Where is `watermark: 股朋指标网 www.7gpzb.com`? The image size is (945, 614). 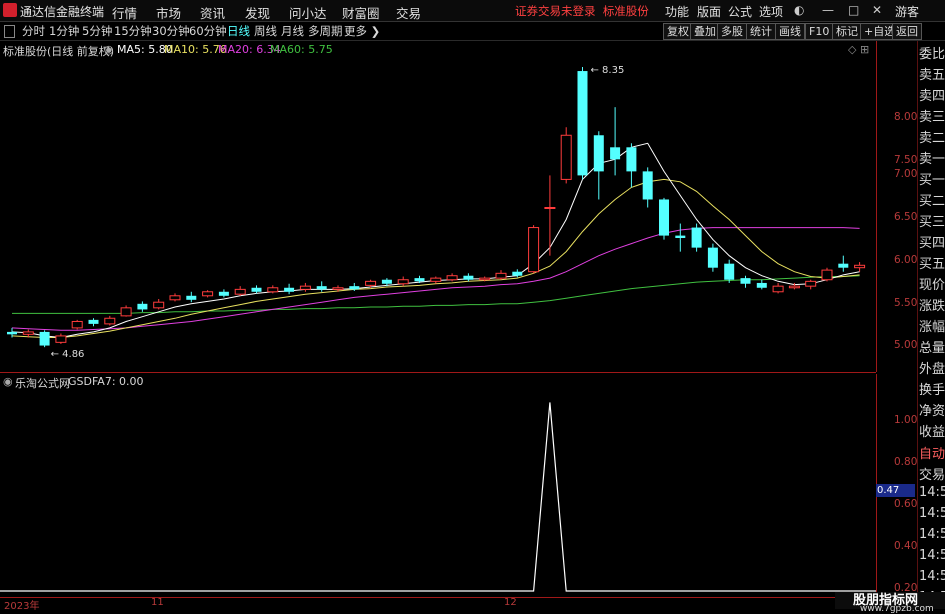 watermark: 股朋指标网 www.7gpzb.com is located at coordinates (890, 603).